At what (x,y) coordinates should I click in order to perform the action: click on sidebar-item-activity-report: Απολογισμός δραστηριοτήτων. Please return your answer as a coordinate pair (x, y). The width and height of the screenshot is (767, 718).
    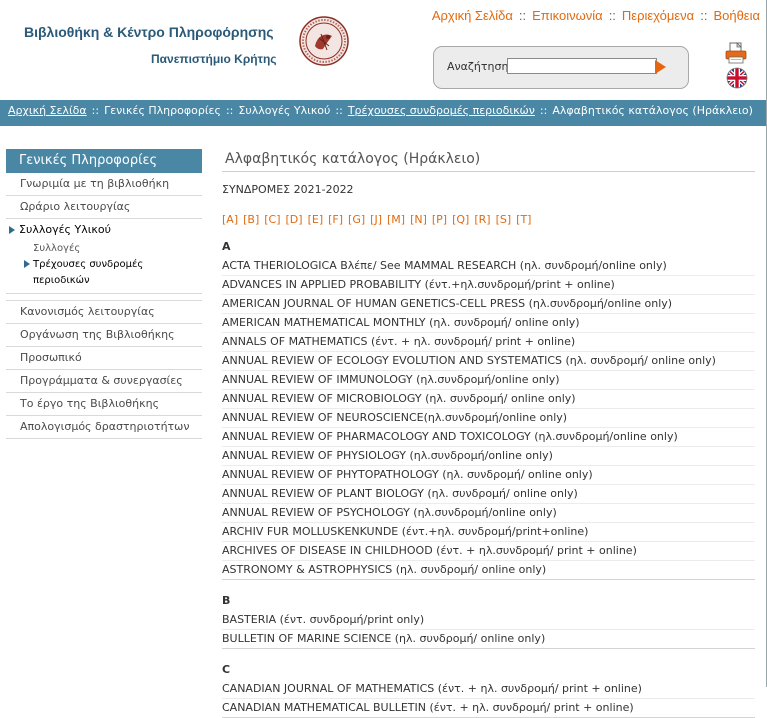
    Looking at the image, I should click on (104, 427).